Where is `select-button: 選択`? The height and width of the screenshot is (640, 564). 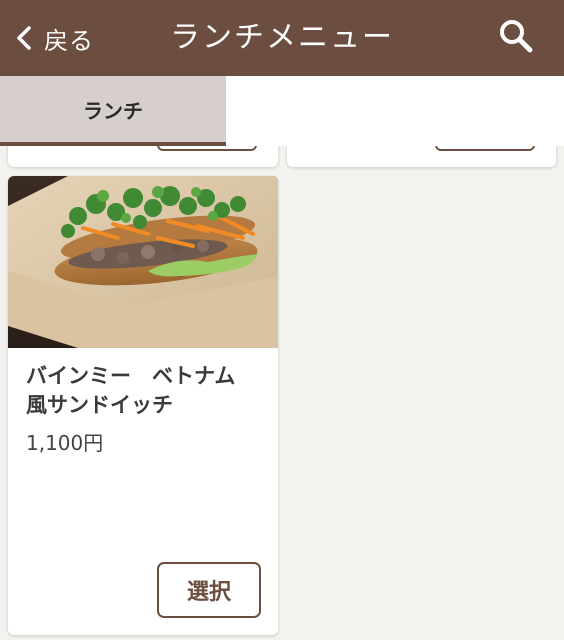
select-button: 選択 is located at coordinates (209, 590).